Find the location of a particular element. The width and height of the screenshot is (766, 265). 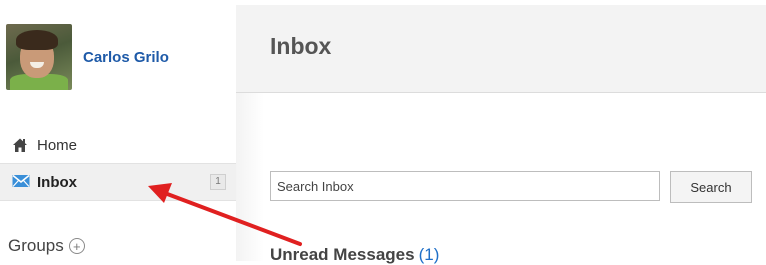

unread-count: (1) is located at coordinates (429, 254).